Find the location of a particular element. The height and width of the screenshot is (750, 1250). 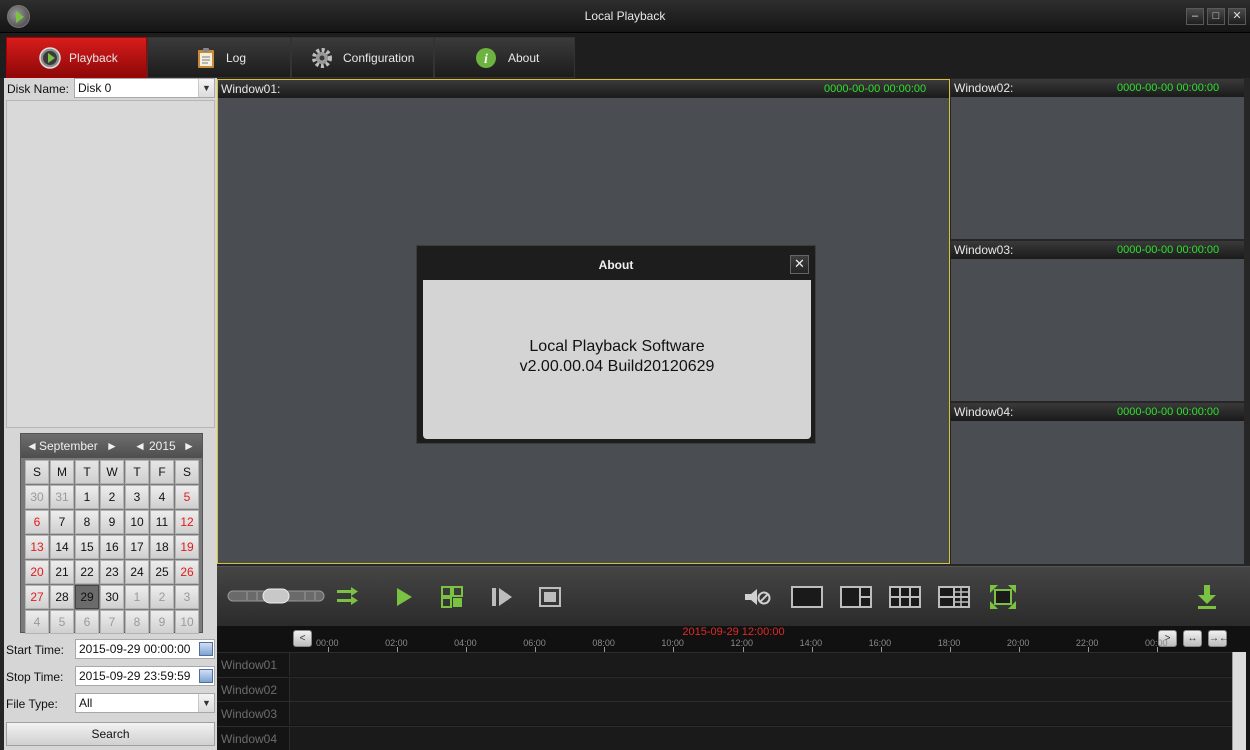

calendar-day: 14 is located at coordinates (62, 547).